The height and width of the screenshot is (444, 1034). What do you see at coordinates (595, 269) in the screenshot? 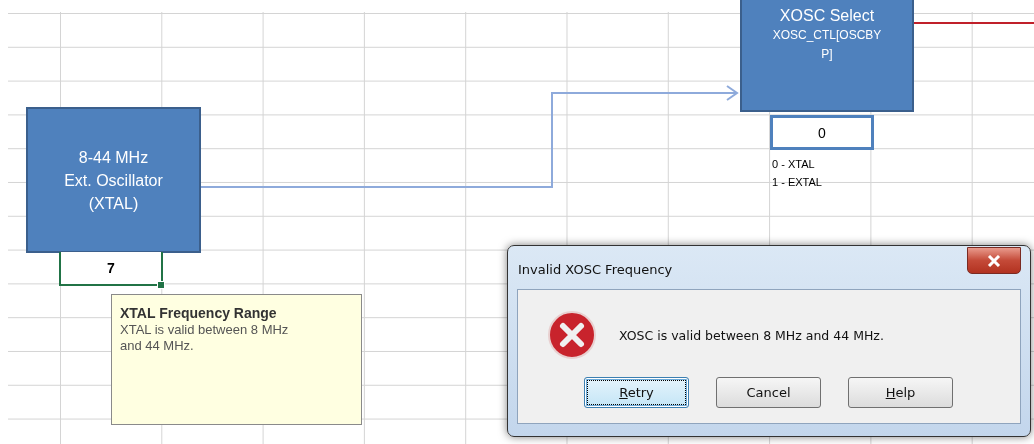
I see `dialog-title: Invalid XOSC Frequency` at bounding box center [595, 269].